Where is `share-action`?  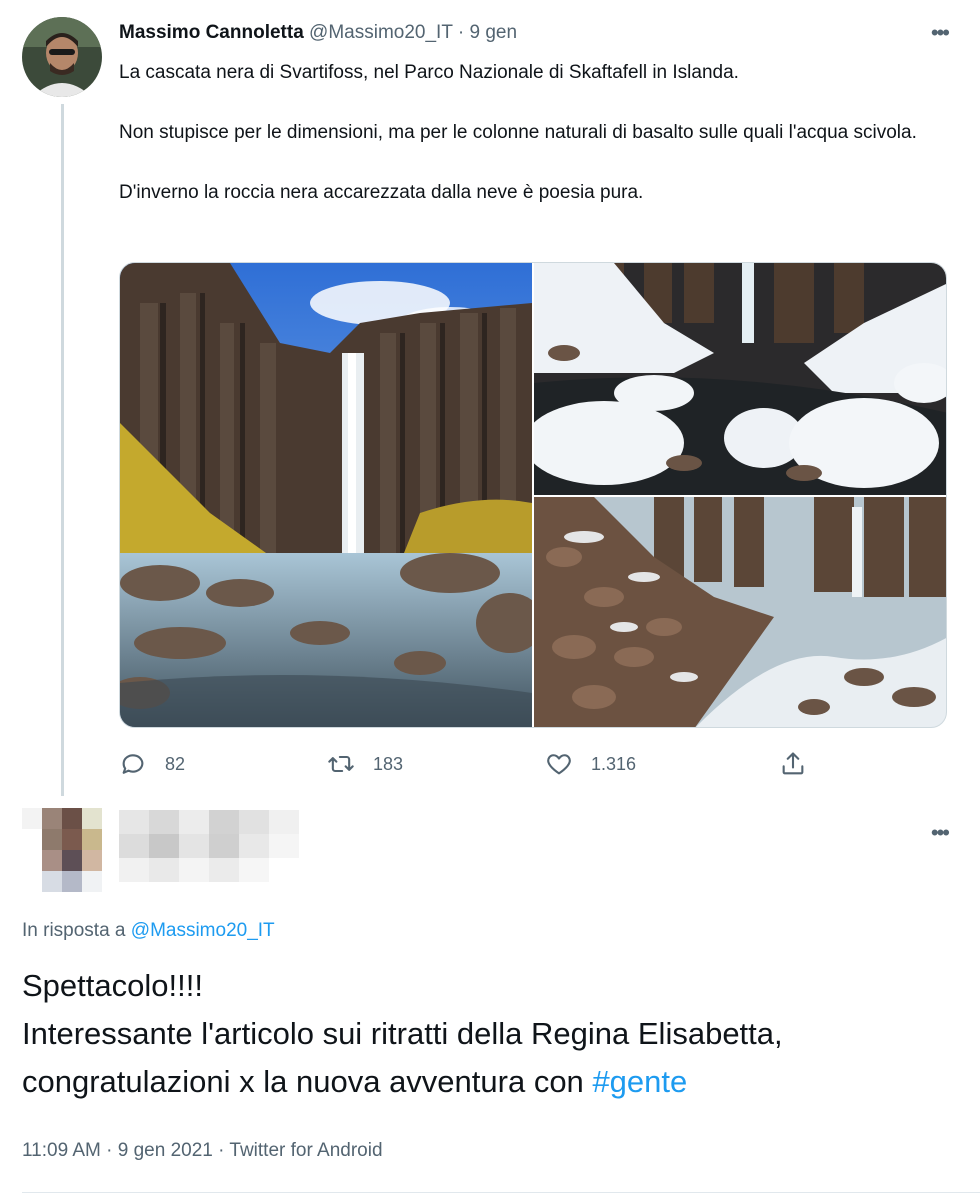 share-action is located at coordinates (802, 764).